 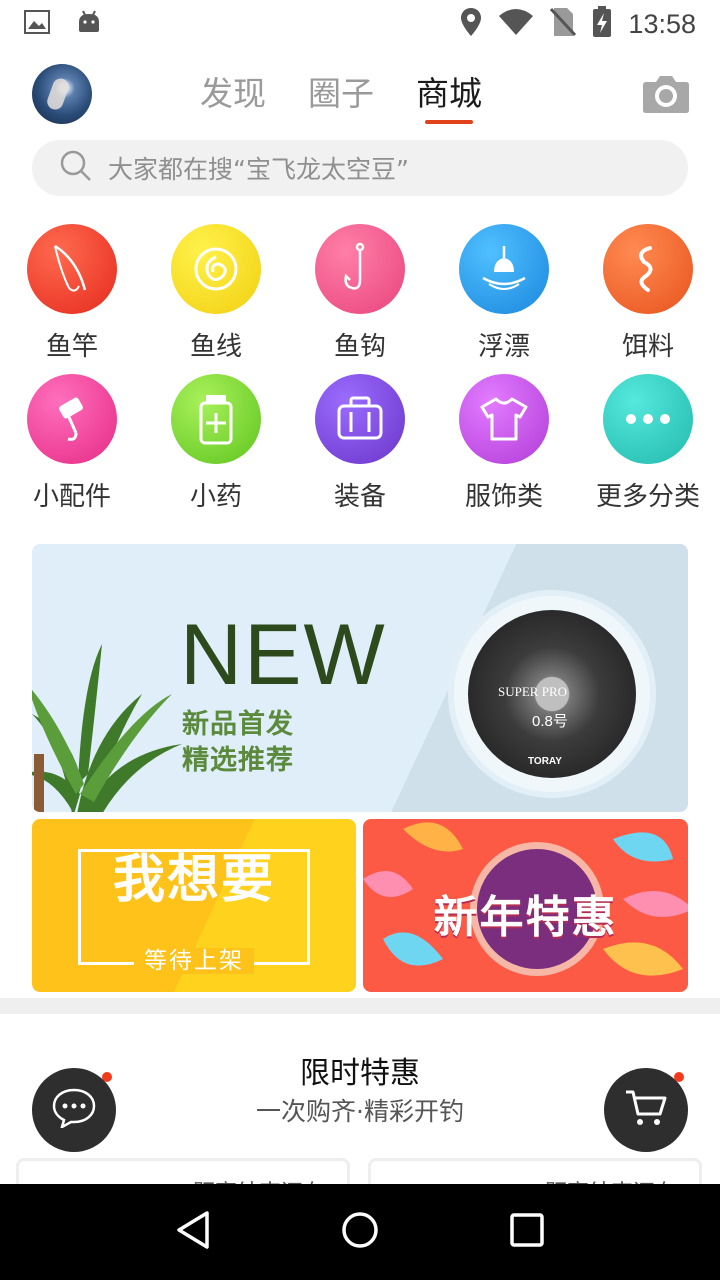 I want to click on category-fishing-line: 鱼线, so click(x=216, y=299).